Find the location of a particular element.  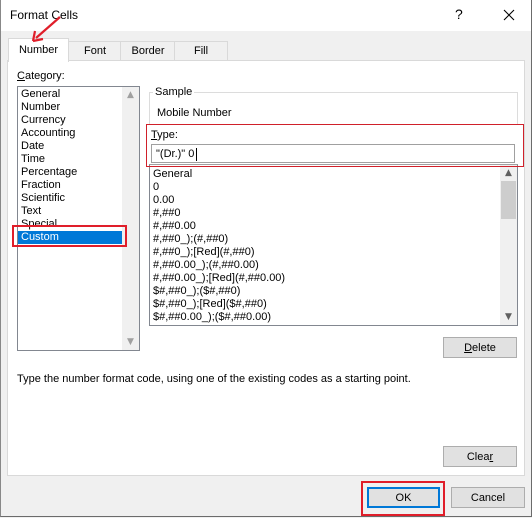

category-label: Category: is located at coordinates (41, 76).